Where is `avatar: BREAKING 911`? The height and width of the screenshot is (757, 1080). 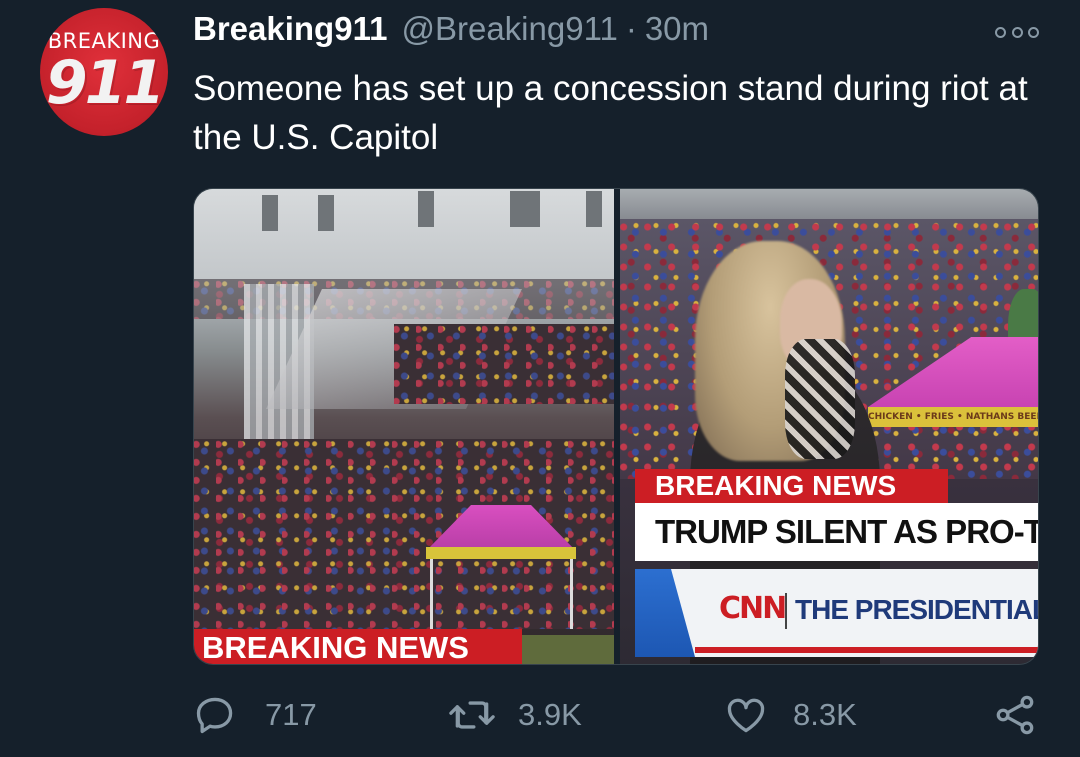 avatar: BREAKING 911 is located at coordinates (104, 72).